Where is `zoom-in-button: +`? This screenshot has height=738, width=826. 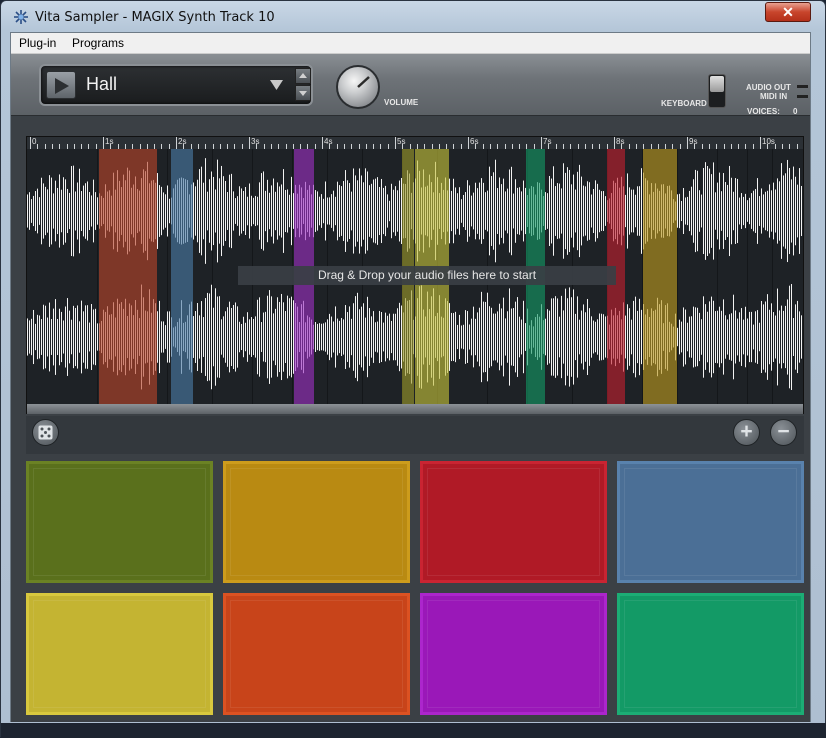
zoom-in-button: + is located at coordinates (746, 432).